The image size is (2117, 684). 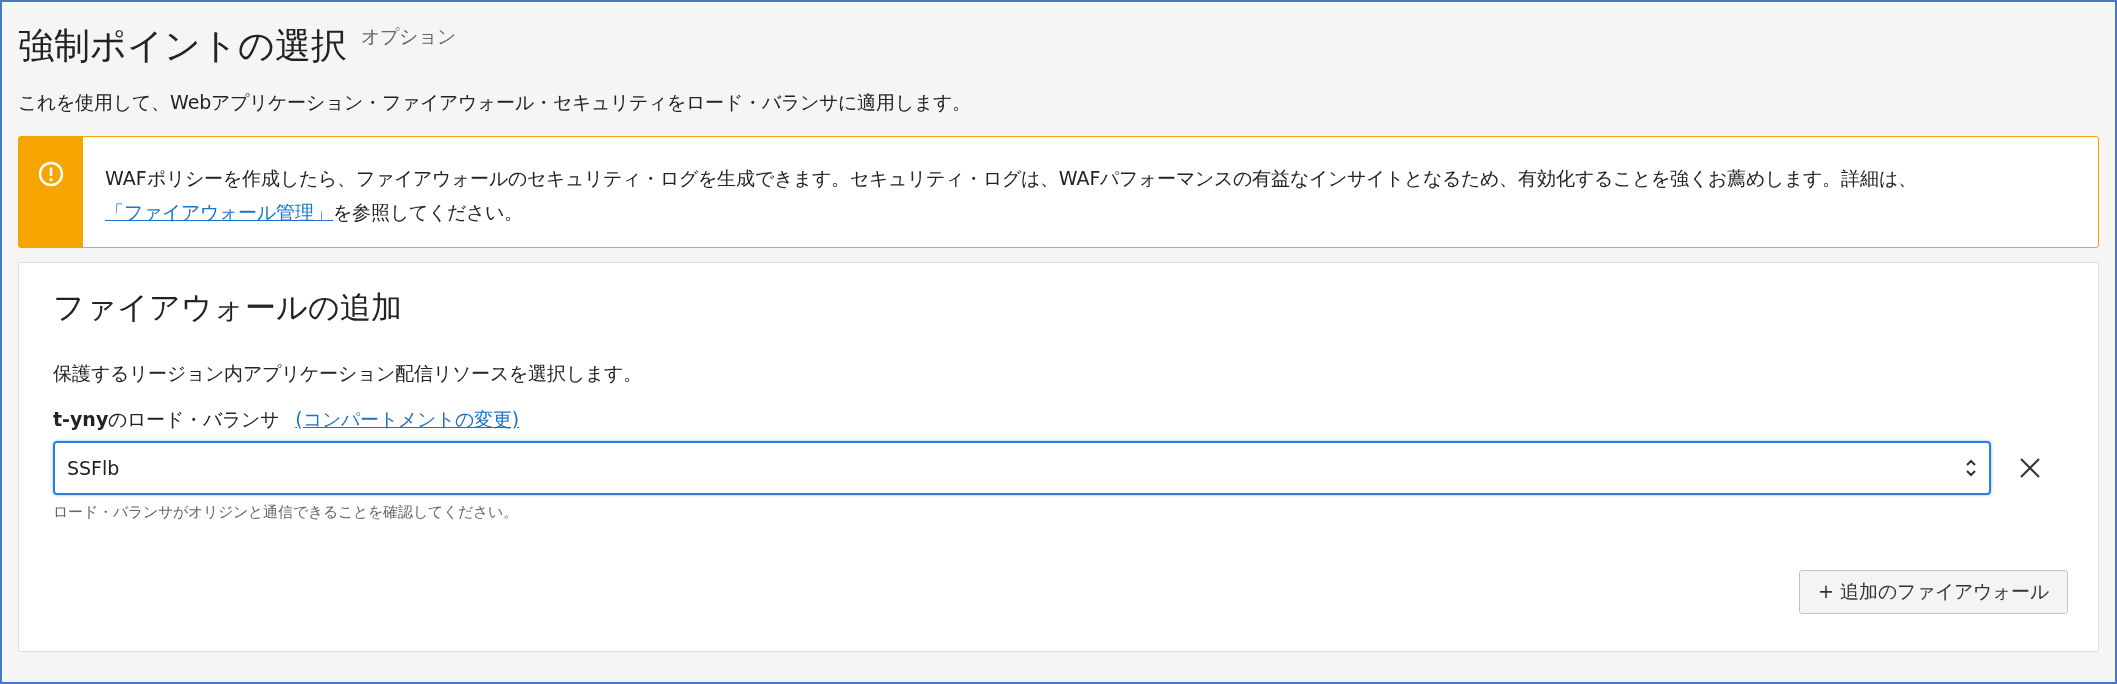 What do you see at coordinates (1011, 195) in the screenshot?
I see `alert-message: WAFポリシーを作成したら、ファイアウォールのセキュリティ・ログを生成できます。セキュリティ・ログは、WAFパフォーマンスの有益なインサイトとなるため、有効化することを強くお薦めします。詳細は、 「ファイアウォール管理」を参照してください。` at bounding box center [1011, 195].